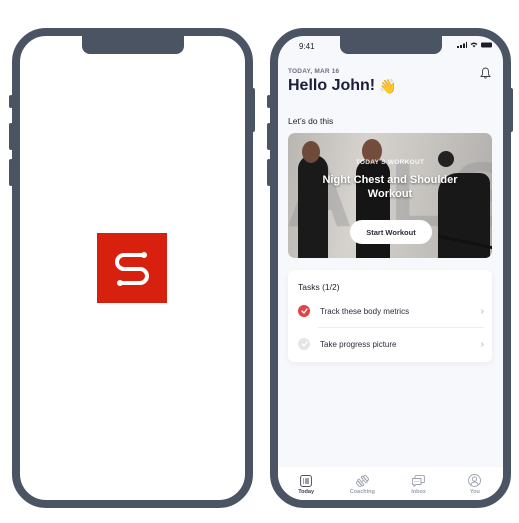 The height and width of the screenshot is (523, 519). I want to click on bell-icon, so click(485, 73).